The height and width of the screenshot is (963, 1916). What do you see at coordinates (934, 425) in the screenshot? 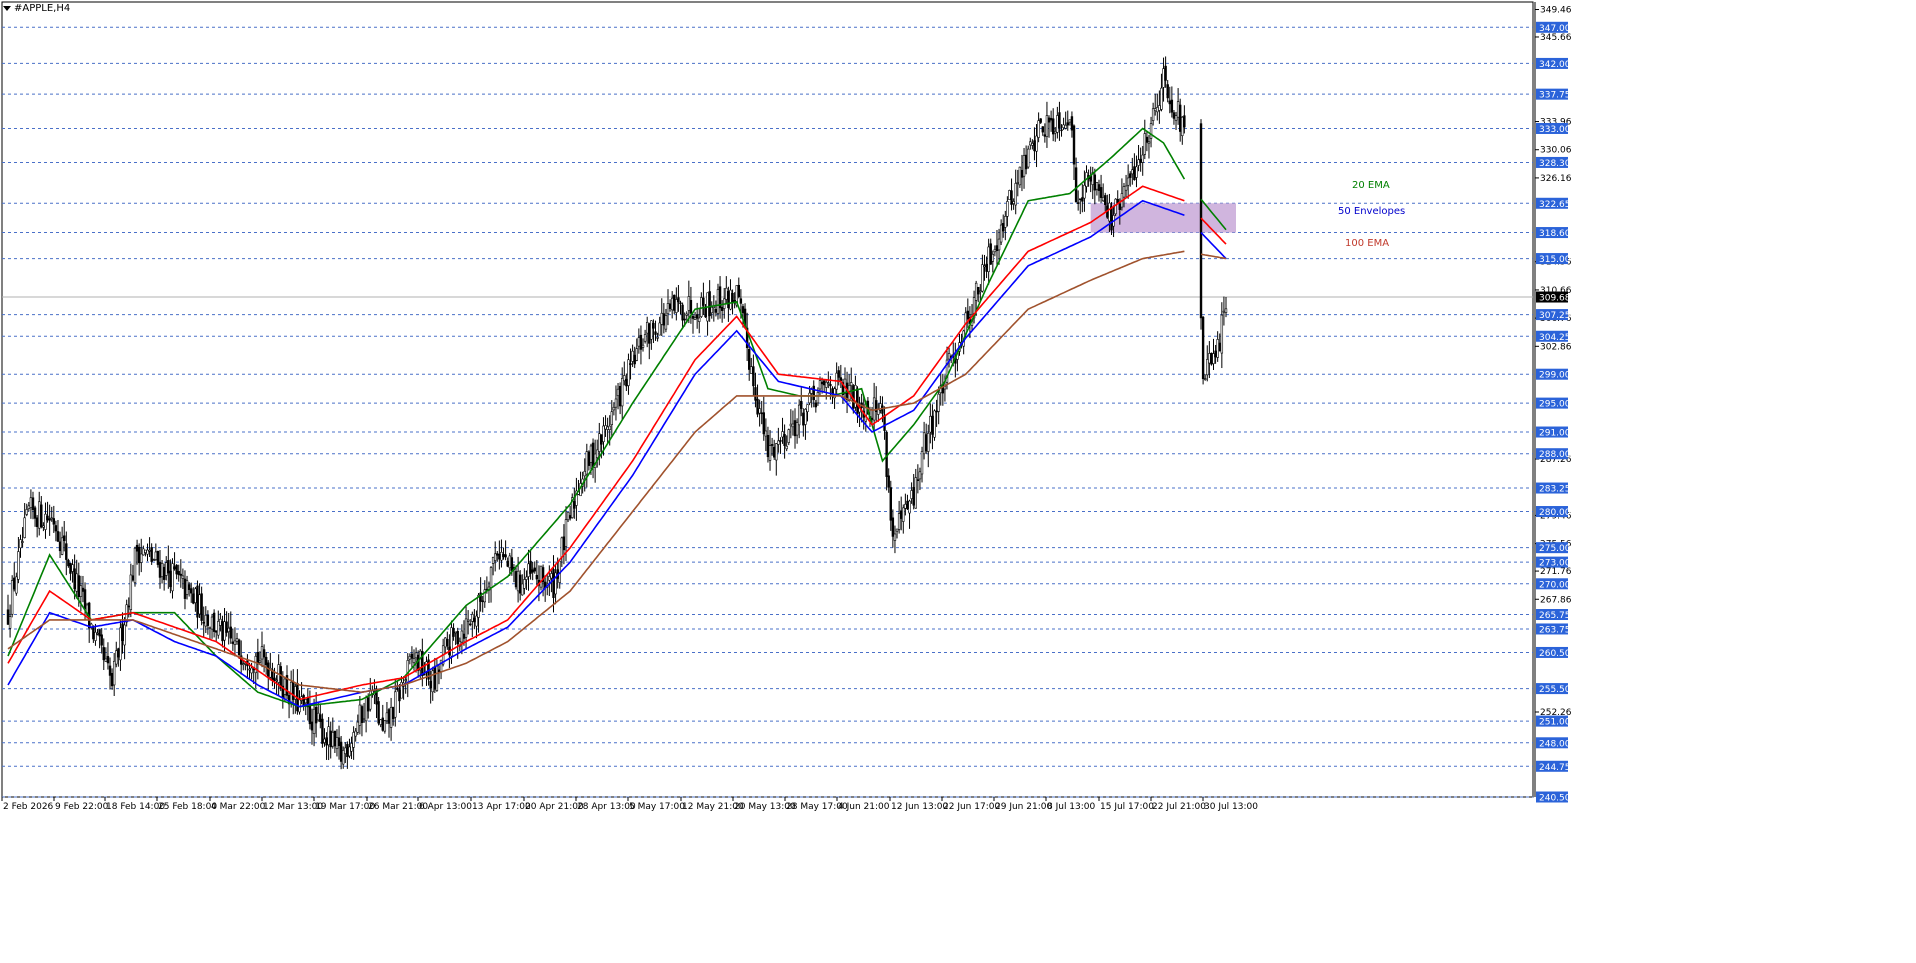
I see `candle` at bounding box center [934, 425].